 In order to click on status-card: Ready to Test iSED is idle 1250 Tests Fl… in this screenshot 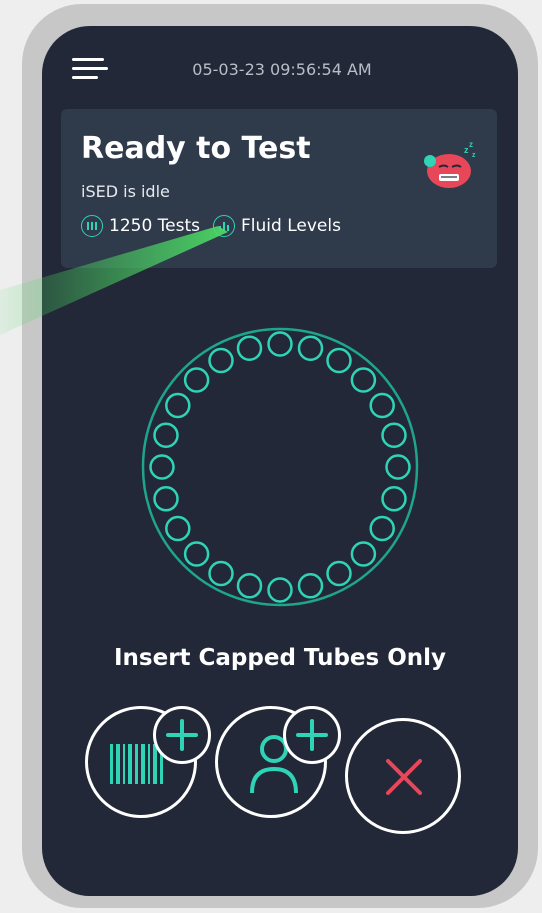, I will do `click(279, 188)`.